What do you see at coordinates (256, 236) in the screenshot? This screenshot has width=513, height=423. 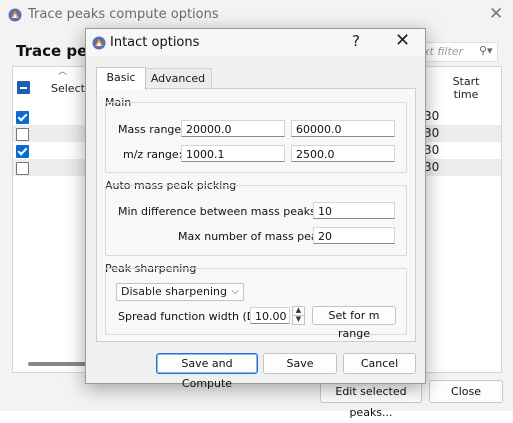 I see `max-num-label: Max number of mass peaks:` at bounding box center [256, 236].